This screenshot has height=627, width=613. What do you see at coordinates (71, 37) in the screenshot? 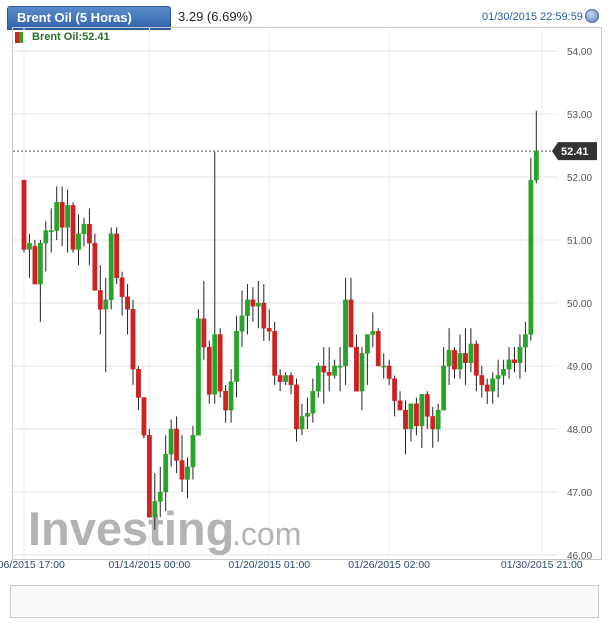
I see `legend-label: Brent Oil:52.41` at bounding box center [71, 37].